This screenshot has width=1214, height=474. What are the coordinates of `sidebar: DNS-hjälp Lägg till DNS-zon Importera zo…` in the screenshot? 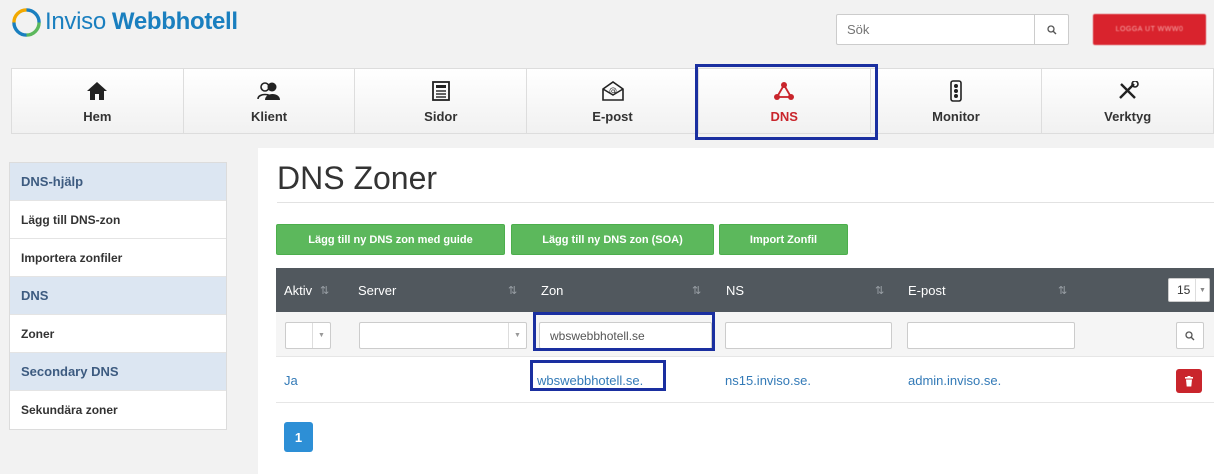 It's located at (118, 296).